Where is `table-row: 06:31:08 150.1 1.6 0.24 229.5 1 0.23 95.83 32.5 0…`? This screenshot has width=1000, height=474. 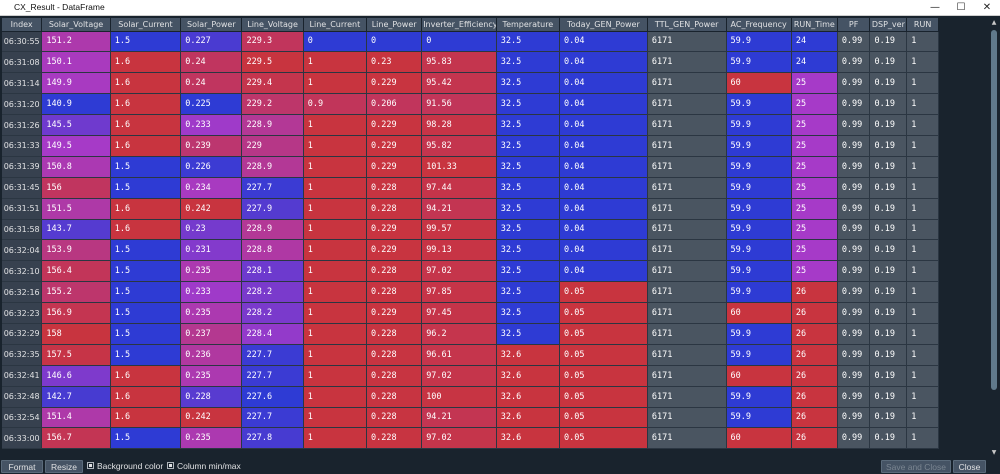 table-row: 06:31:08 150.1 1.6 0.24 229.5 1 0.23 95.83 32.5 0… is located at coordinates (470, 62).